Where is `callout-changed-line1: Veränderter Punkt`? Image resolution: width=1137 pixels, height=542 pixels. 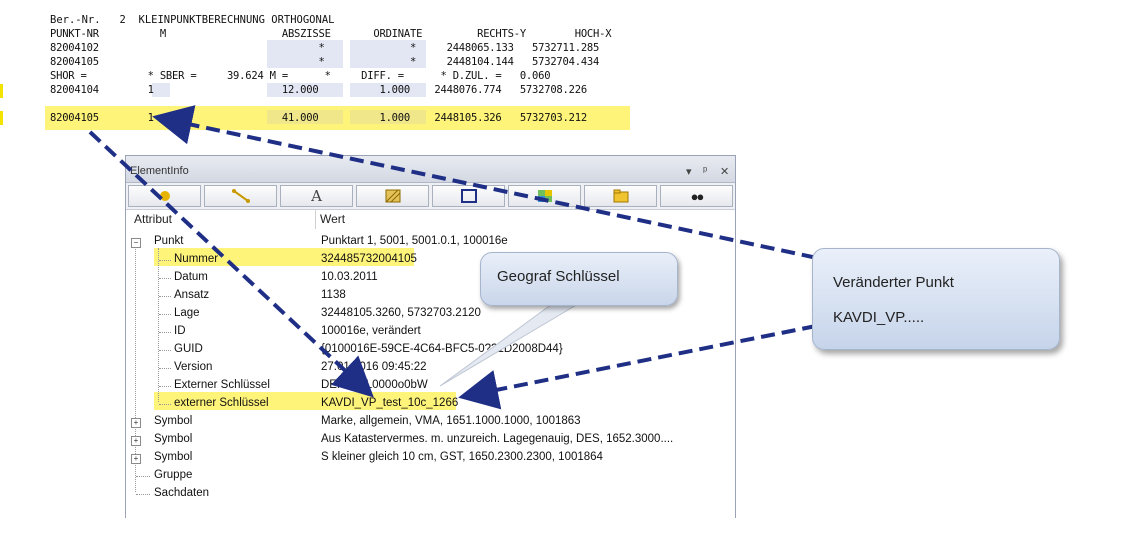 callout-changed-line1: Veränderter Punkt is located at coordinates (893, 282).